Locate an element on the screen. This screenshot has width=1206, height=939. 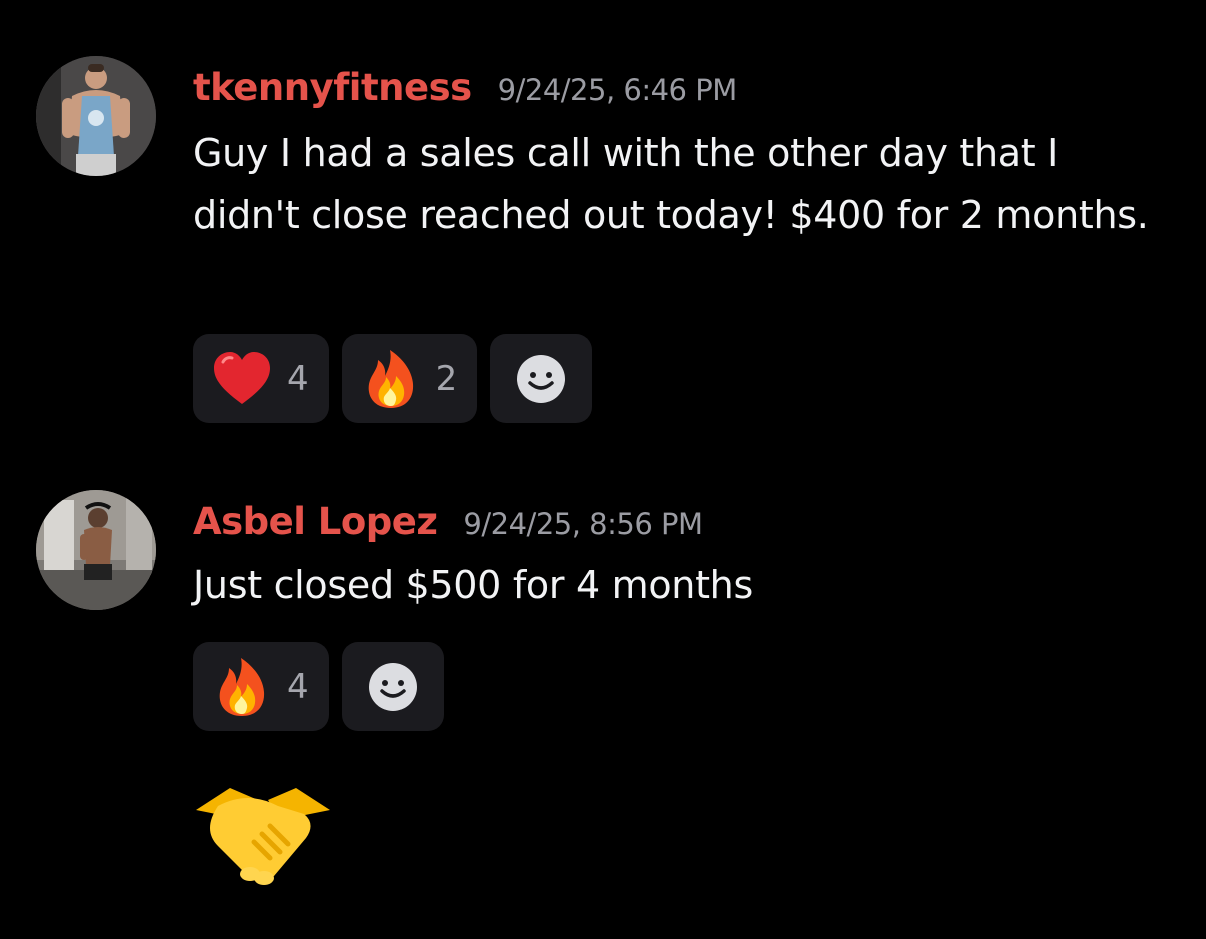
timestamp: 9/24/25, 6:46 PM is located at coordinates (617, 90).